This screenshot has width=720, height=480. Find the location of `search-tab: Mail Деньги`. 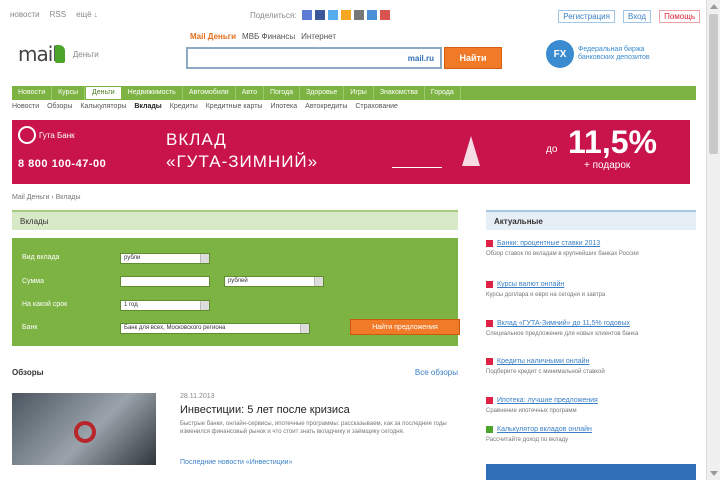

search-tab: Mail Деньги is located at coordinates (213, 36).